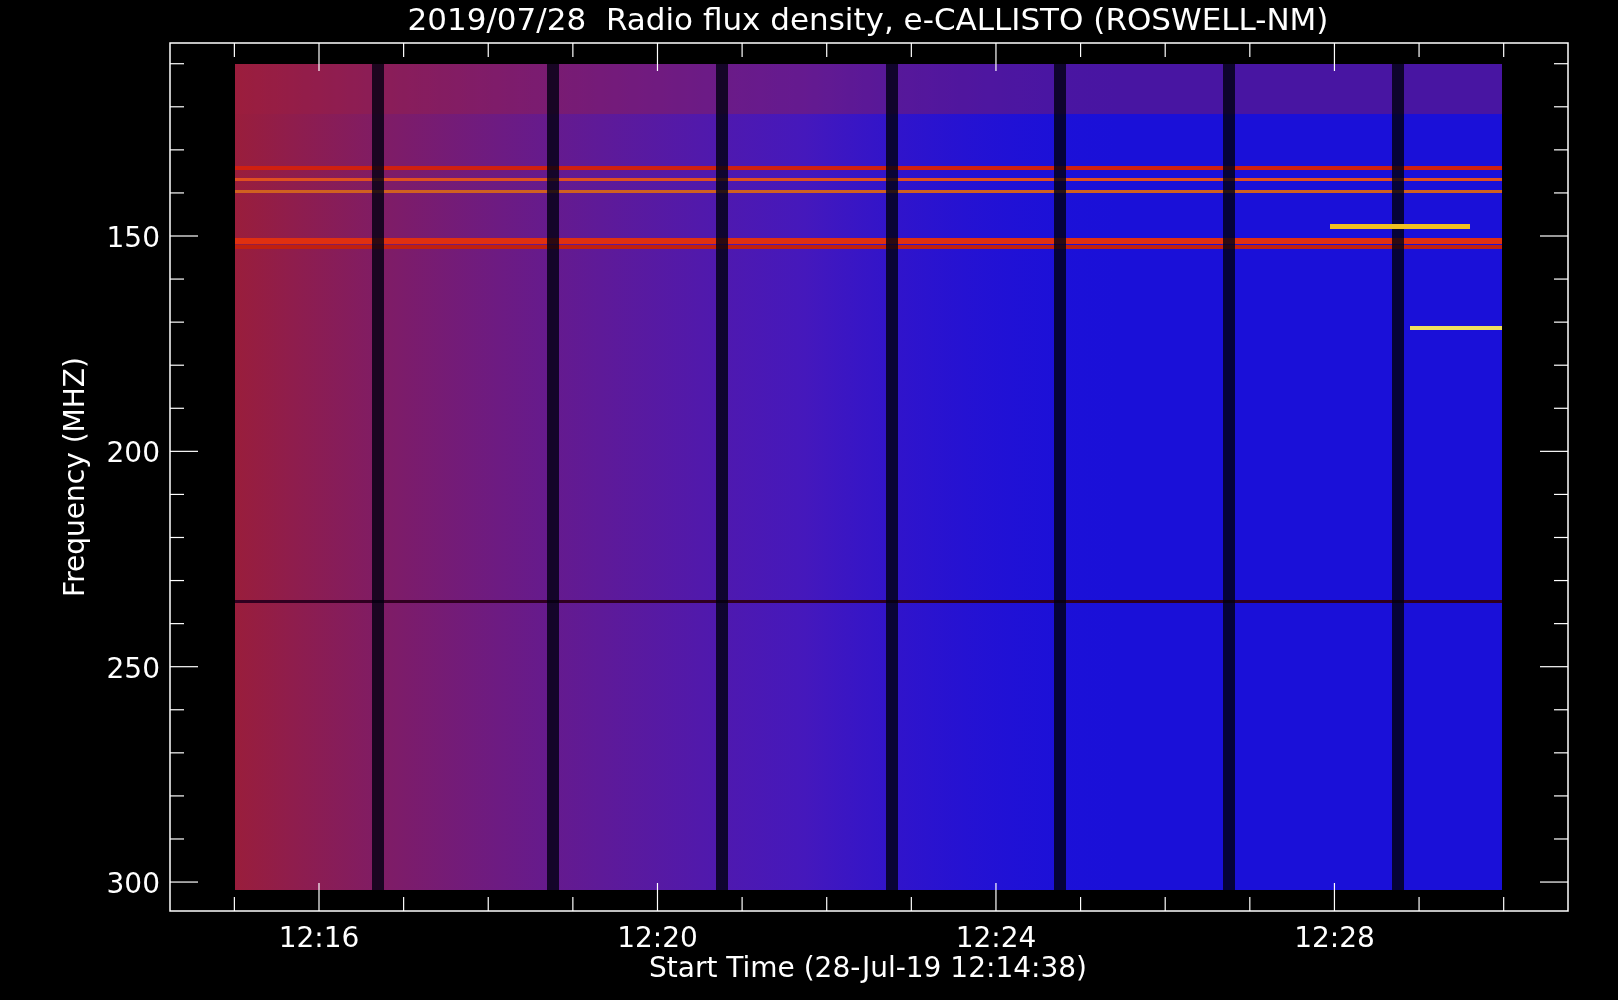 The height and width of the screenshot is (1000, 1618). I want to click on y-axis-label: Frequency (MHZ), so click(74, 477).